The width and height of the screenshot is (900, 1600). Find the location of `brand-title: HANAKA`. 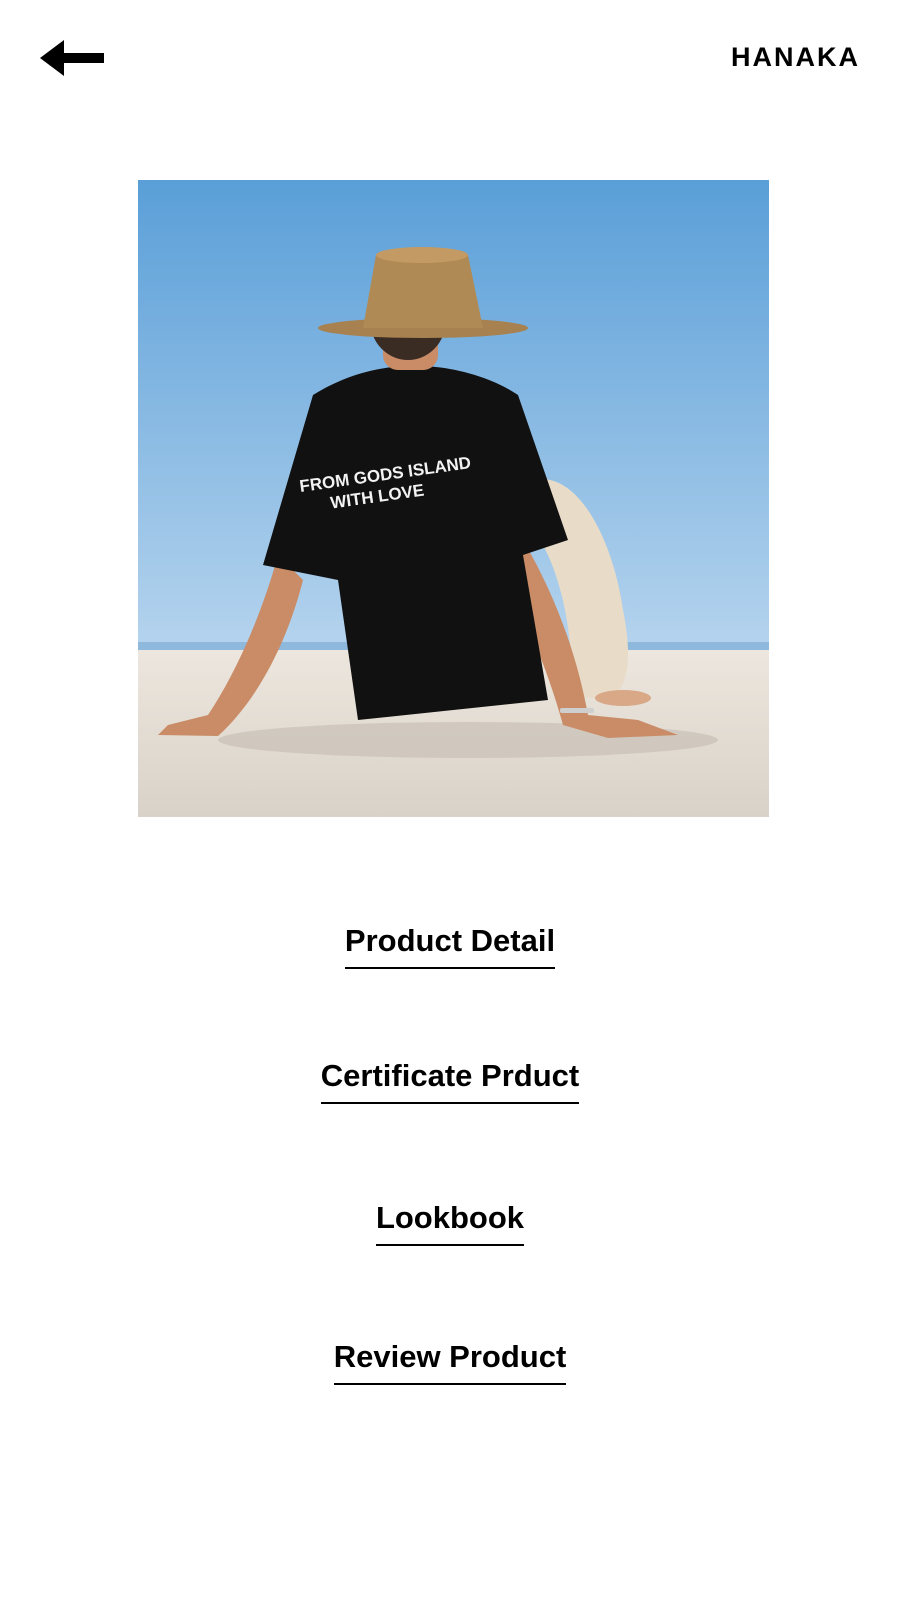

brand-title: HANAKA is located at coordinates (795, 57).